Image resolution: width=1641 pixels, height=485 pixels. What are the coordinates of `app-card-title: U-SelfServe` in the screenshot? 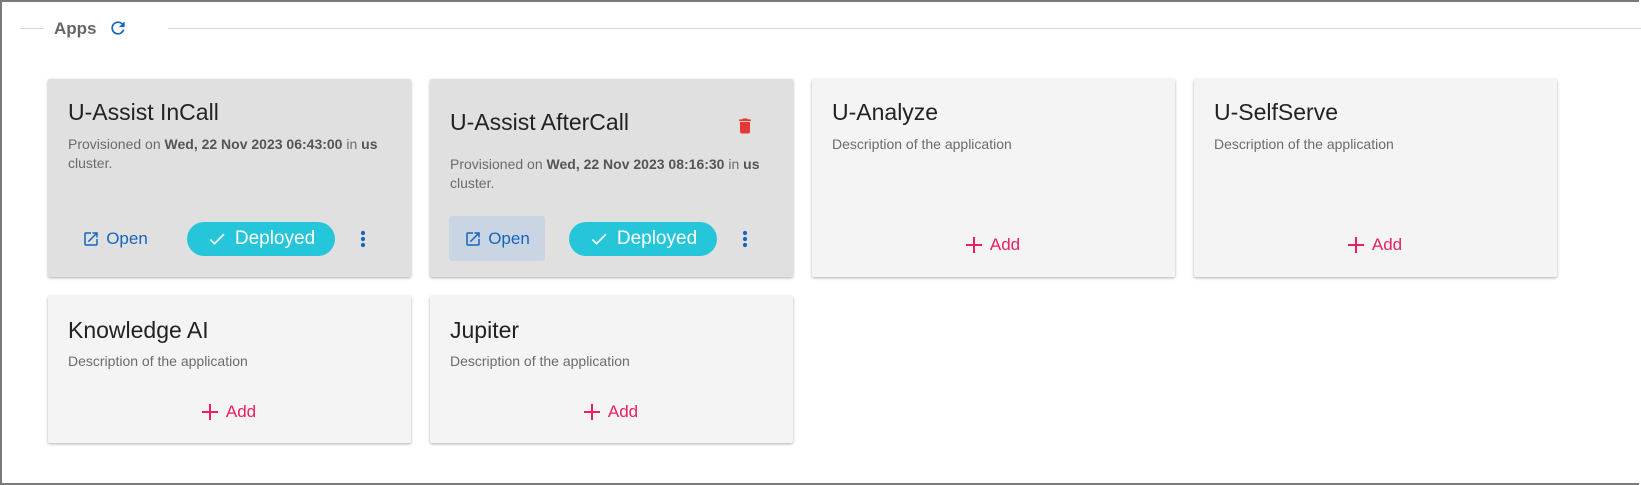 It's located at (1276, 112).